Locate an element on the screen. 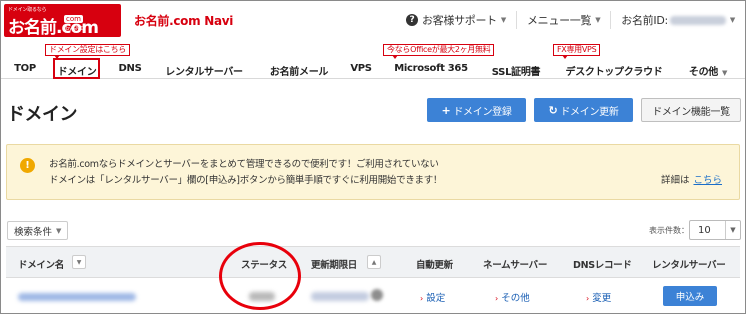 This screenshot has width=746, height=314. dns-change-link: › 変更 is located at coordinates (598, 297).